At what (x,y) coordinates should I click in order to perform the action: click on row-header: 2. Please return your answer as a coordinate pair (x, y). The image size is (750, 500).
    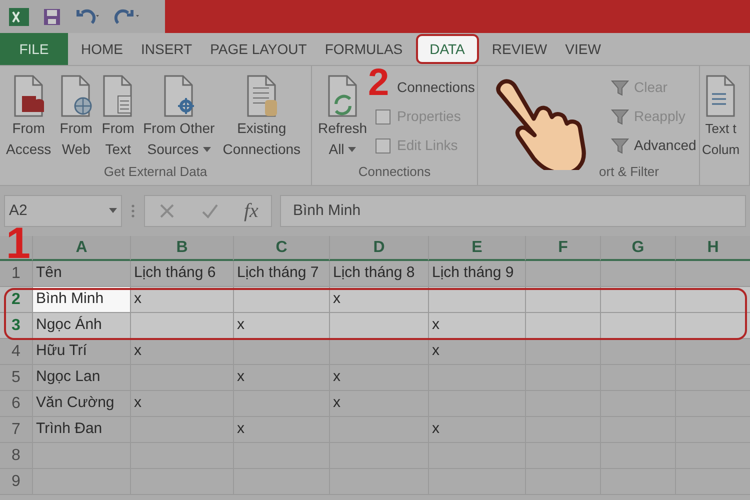
    Looking at the image, I should click on (16, 300).